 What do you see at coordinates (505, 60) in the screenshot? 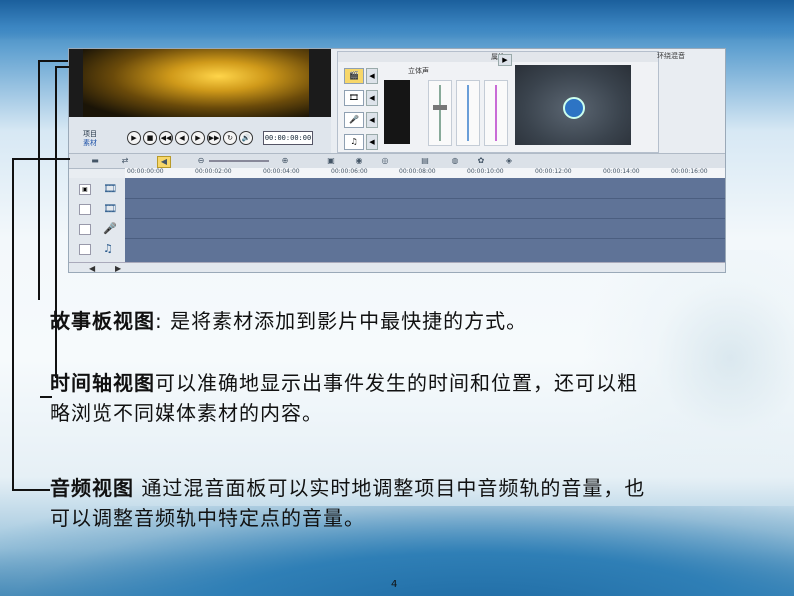
I see `next-arrow-icon: ▶` at bounding box center [505, 60].